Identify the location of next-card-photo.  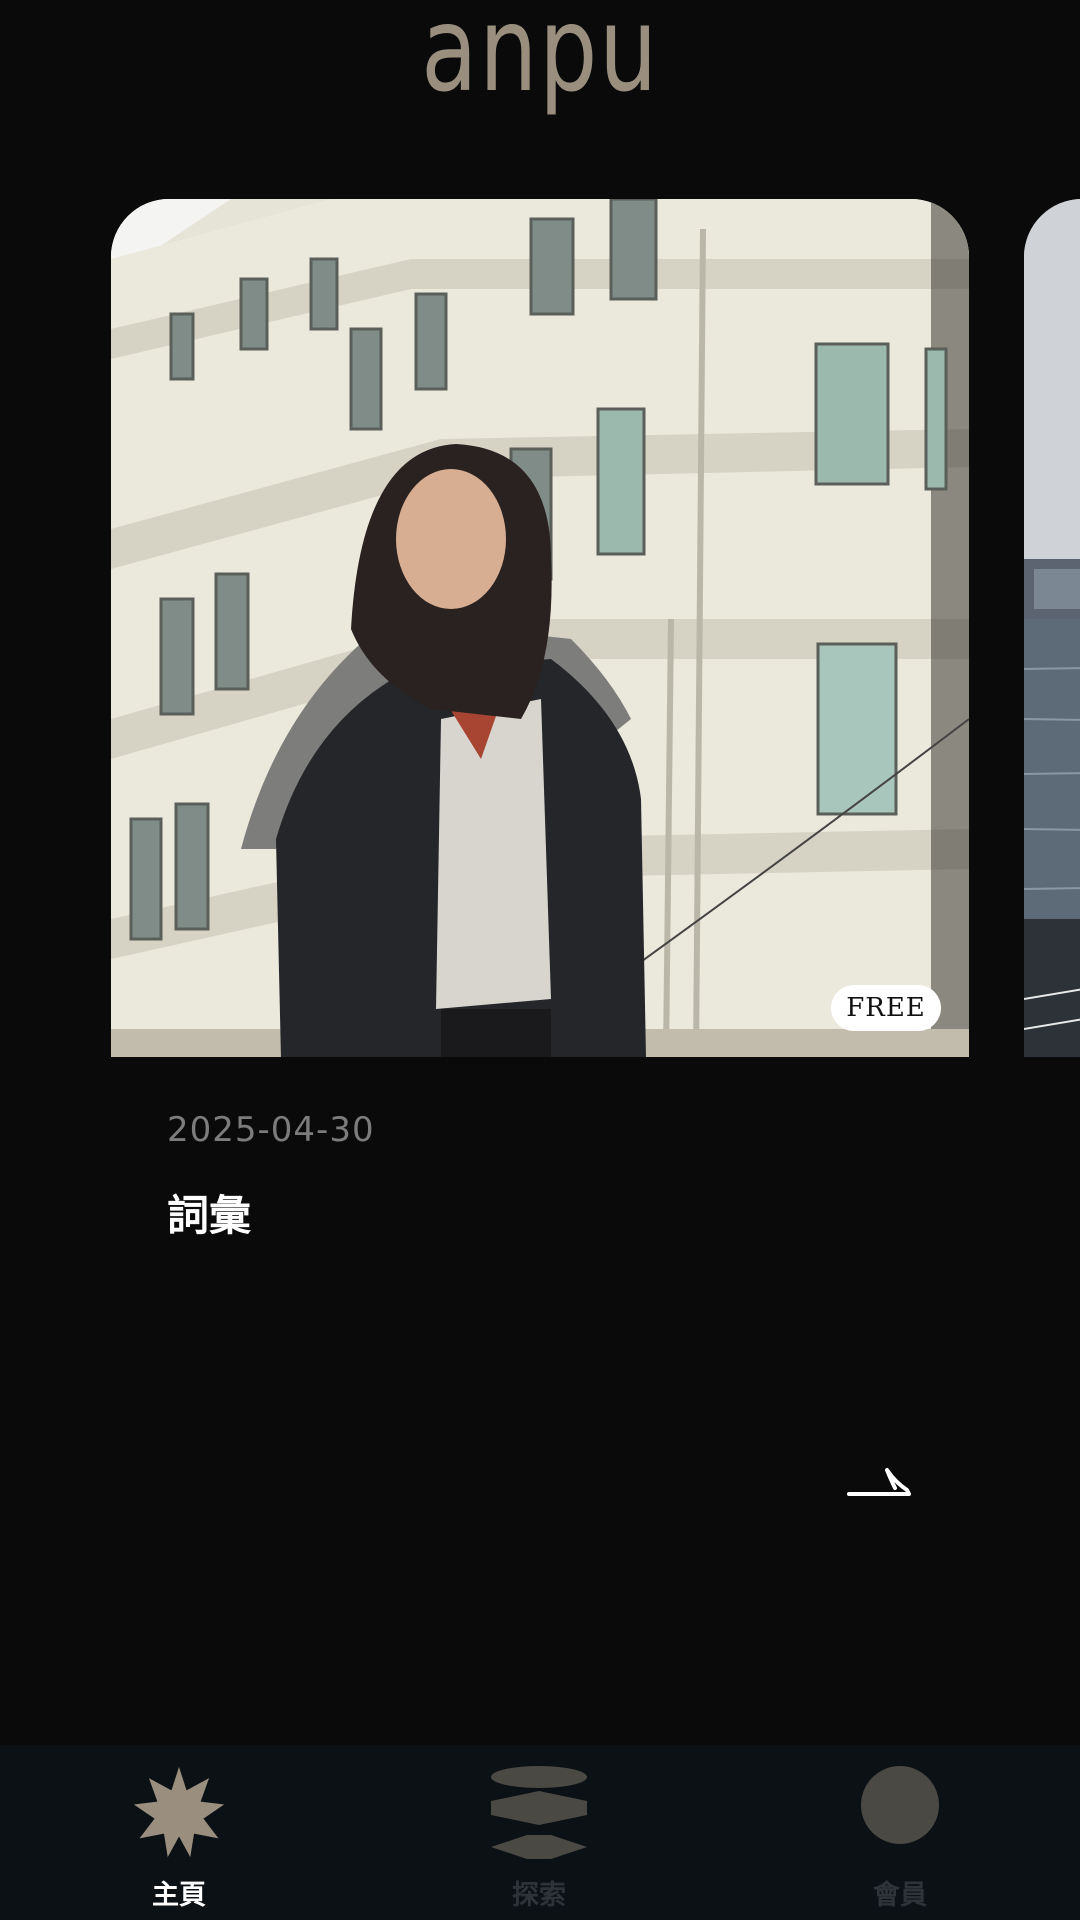
(1052, 628).